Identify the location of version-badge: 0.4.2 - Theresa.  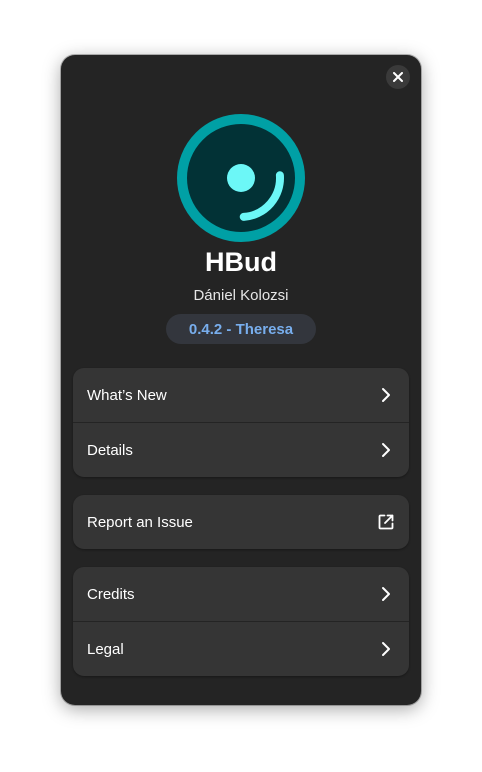
(241, 329).